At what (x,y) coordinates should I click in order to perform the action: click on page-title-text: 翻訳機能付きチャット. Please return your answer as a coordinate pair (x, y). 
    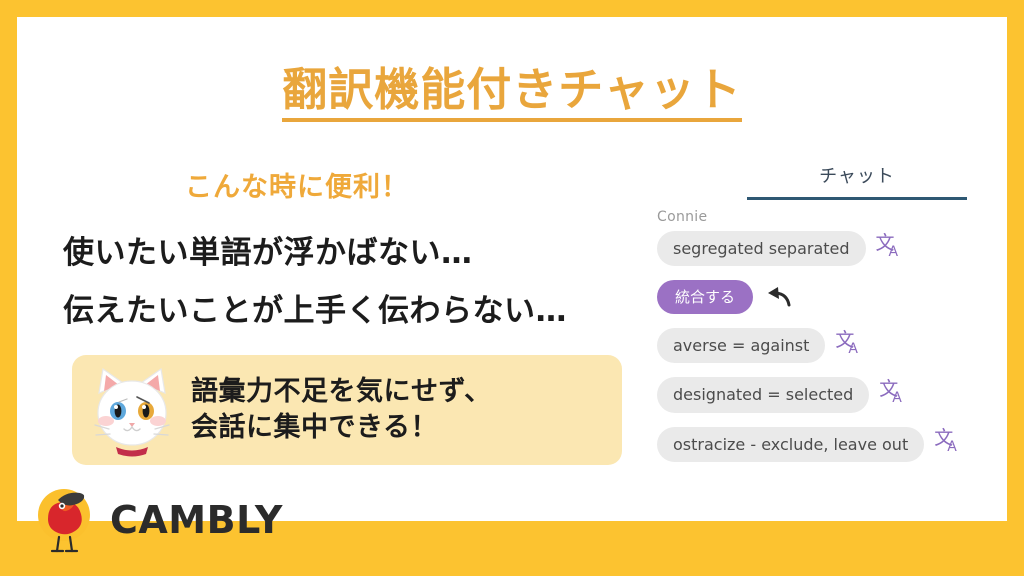
    Looking at the image, I should click on (512, 93).